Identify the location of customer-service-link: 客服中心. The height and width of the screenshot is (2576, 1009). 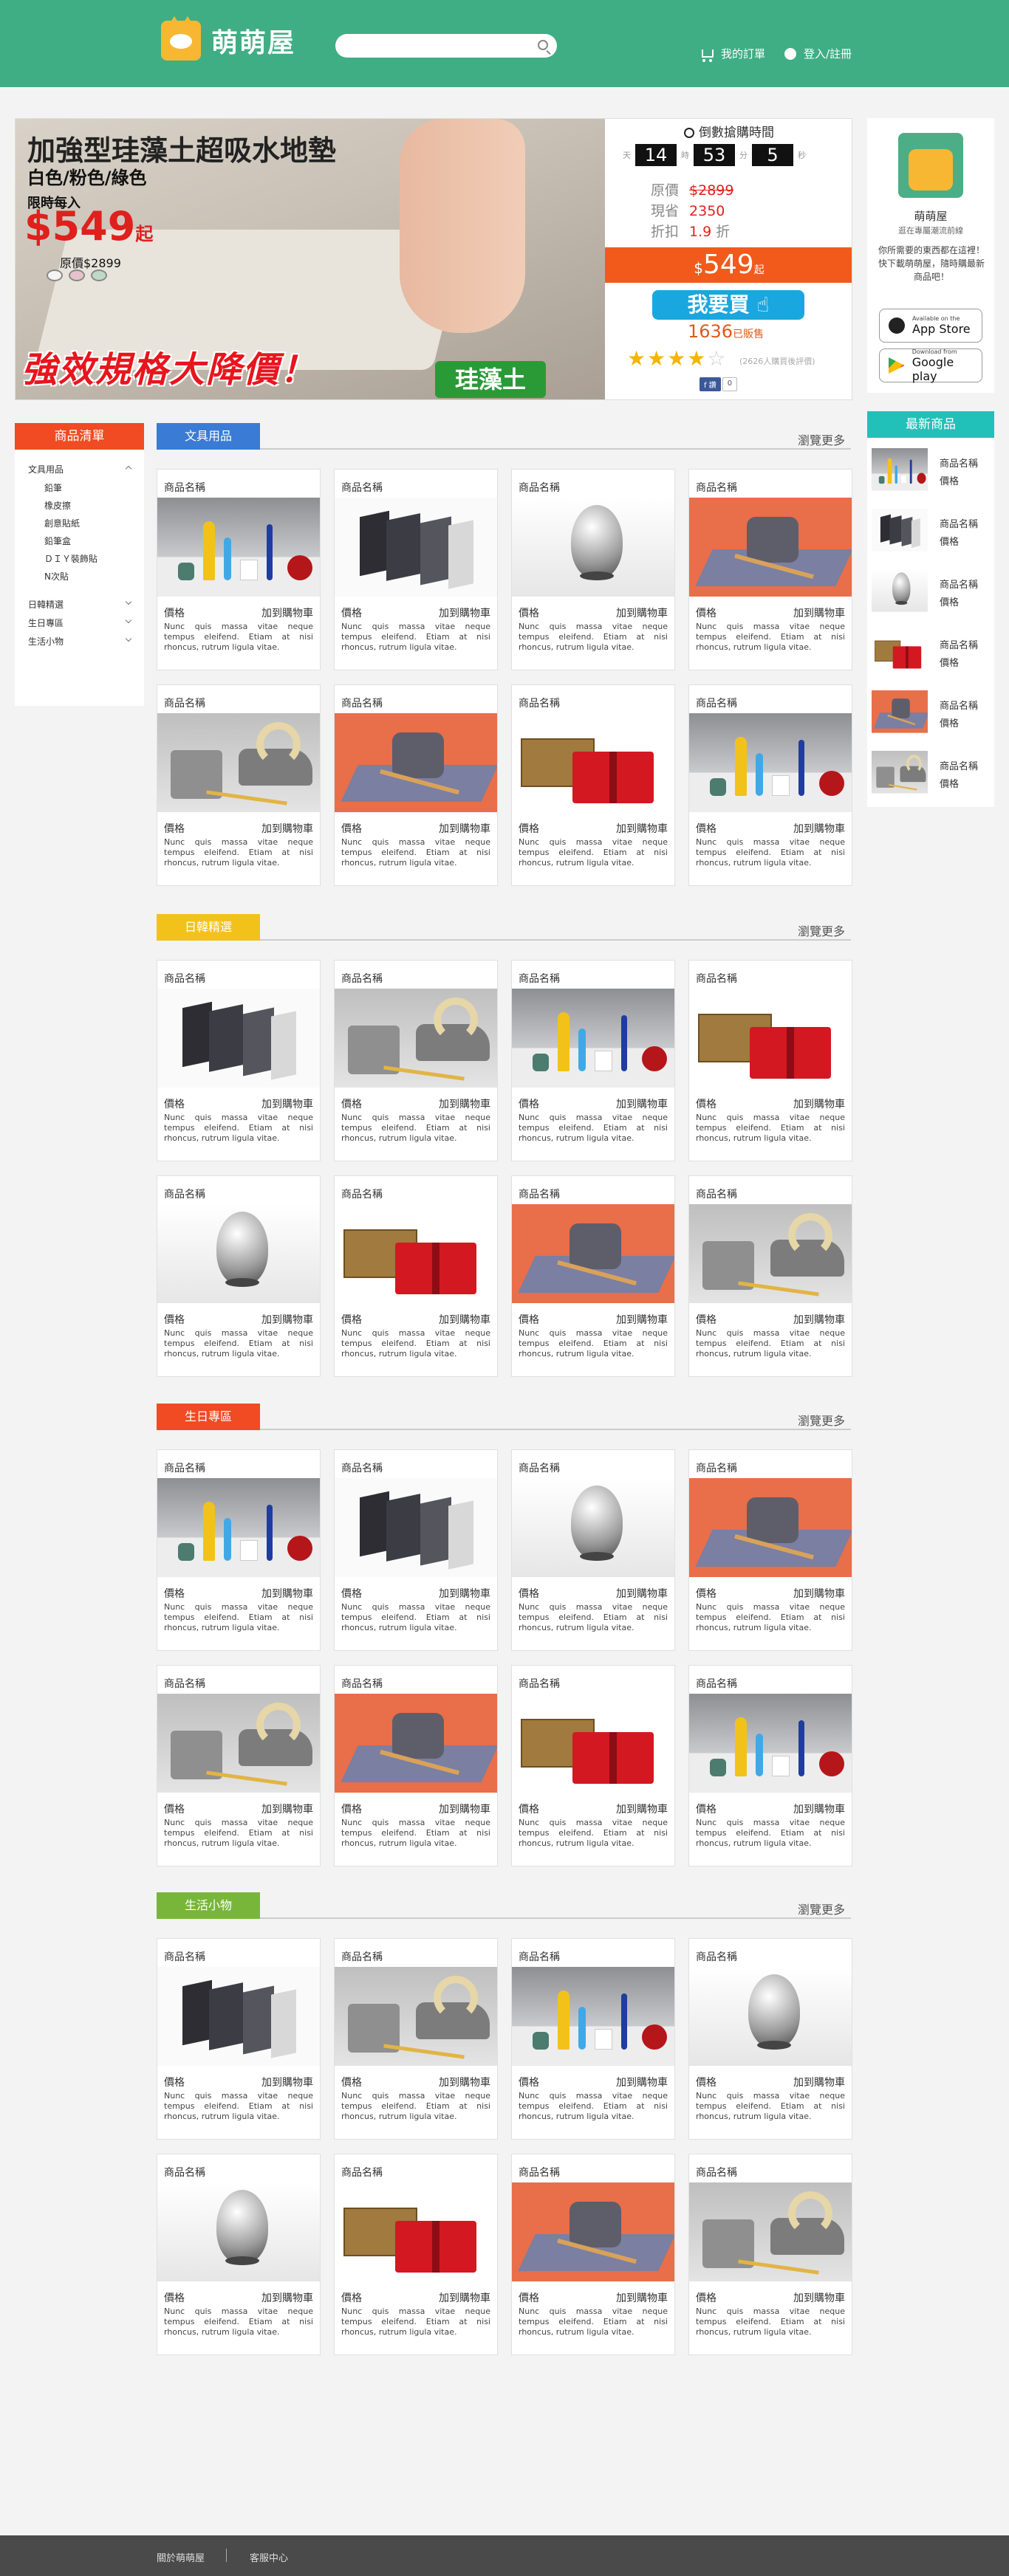
(269, 2557).